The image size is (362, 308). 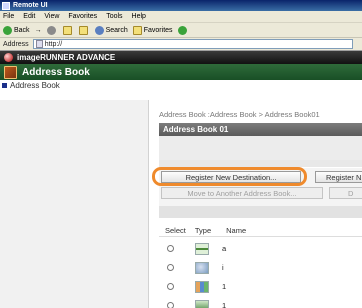 What do you see at coordinates (56, 72) in the screenshot?
I see `section-title: Address Book` at bounding box center [56, 72].